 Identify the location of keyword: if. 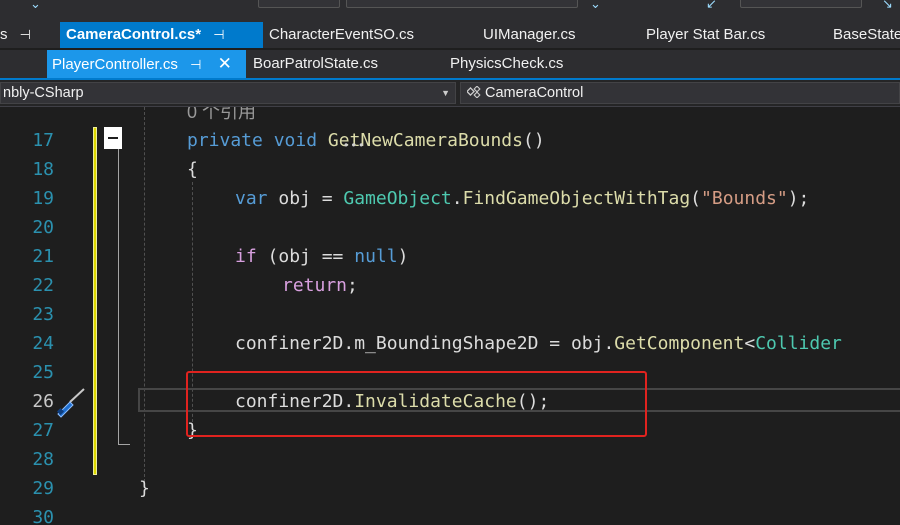
(246, 256).